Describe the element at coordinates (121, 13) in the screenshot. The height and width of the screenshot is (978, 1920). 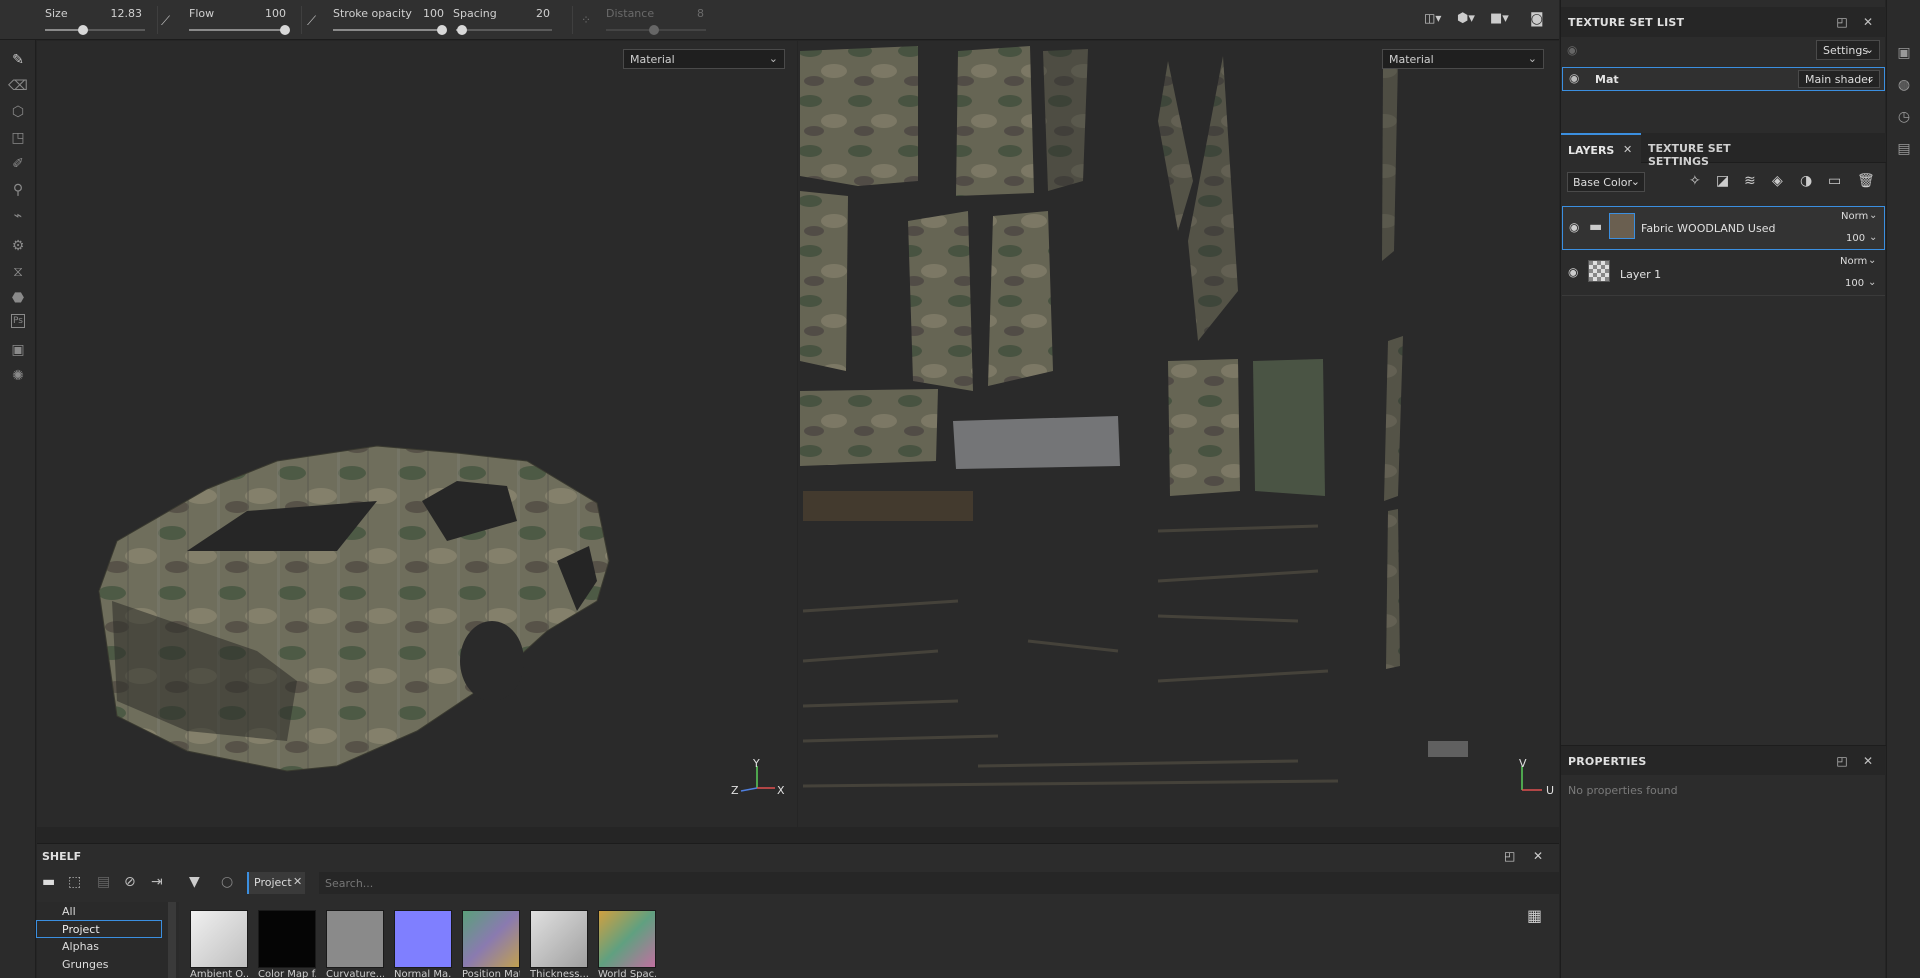
I see `size-value: 12.83` at that location.